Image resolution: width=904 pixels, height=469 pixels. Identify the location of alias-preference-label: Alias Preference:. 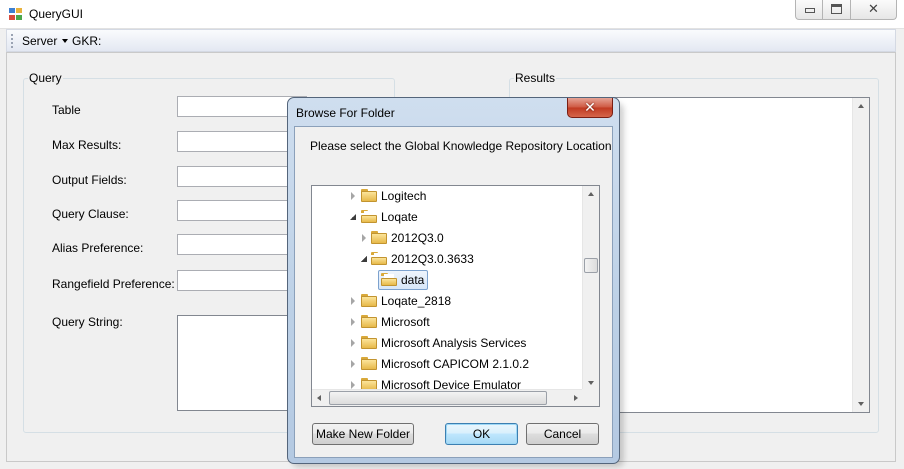
(98, 248).